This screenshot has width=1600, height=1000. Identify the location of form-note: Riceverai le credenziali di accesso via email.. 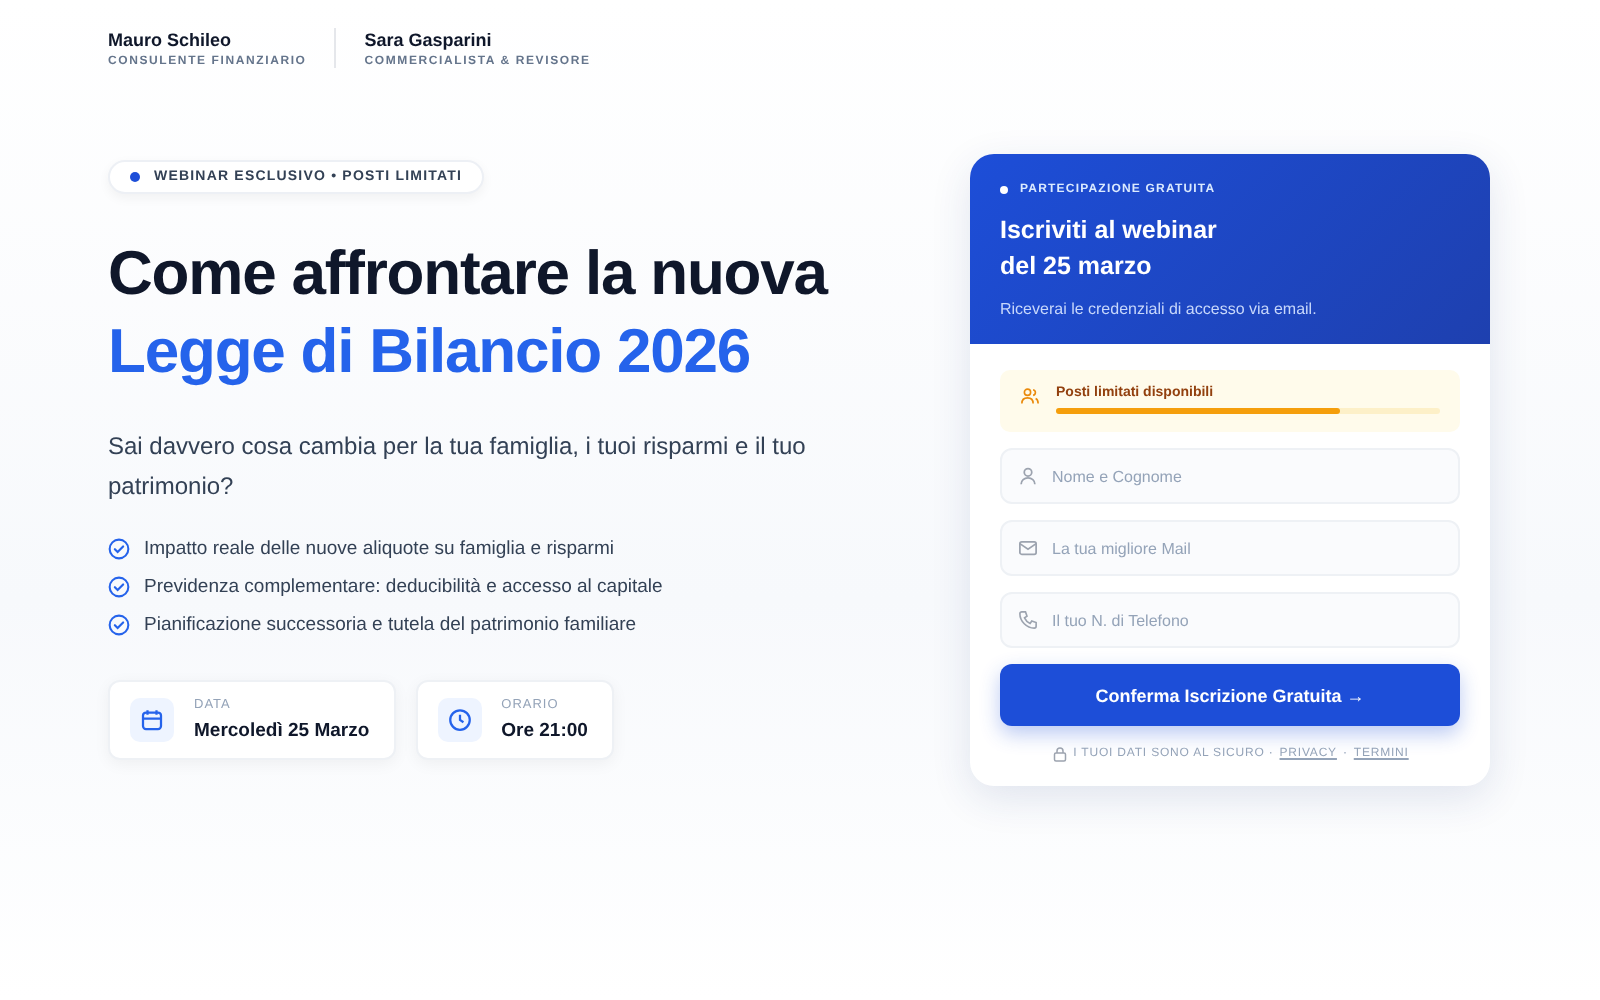
(1159, 309).